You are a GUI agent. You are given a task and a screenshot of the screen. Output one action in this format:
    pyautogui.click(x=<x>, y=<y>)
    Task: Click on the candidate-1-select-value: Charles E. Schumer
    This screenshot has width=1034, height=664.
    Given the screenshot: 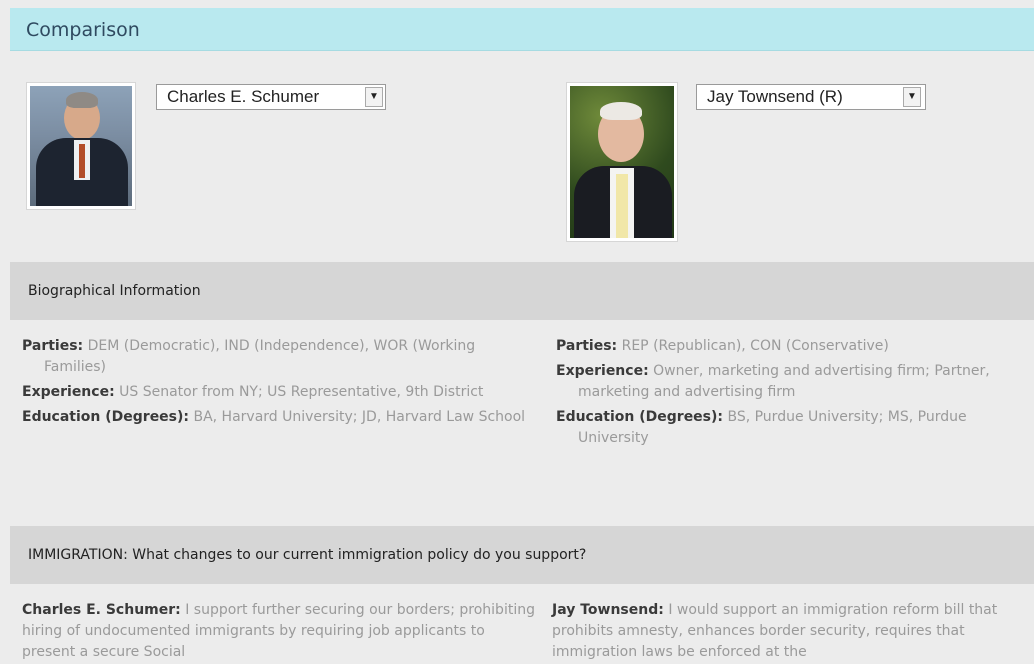 What is the action you would take?
    pyautogui.click(x=243, y=96)
    